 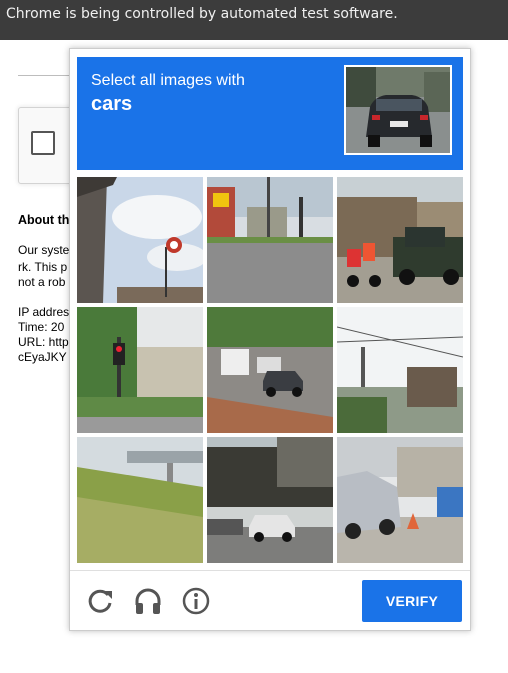 I want to click on captcha-instructions: Select all images with cars, so click(x=270, y=113).